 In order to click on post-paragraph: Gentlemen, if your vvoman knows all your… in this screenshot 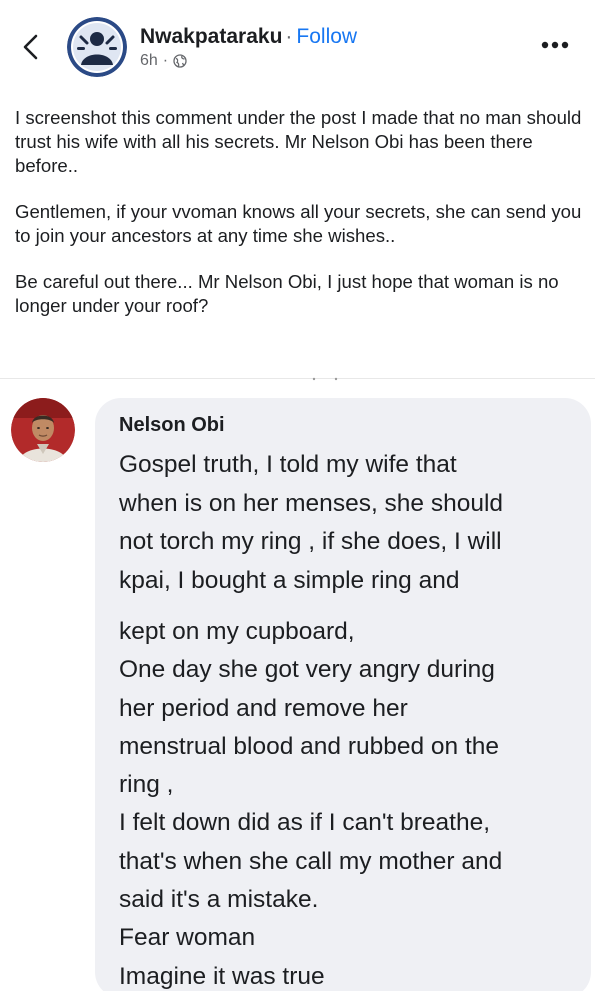, I will do `click(298, 223)`.